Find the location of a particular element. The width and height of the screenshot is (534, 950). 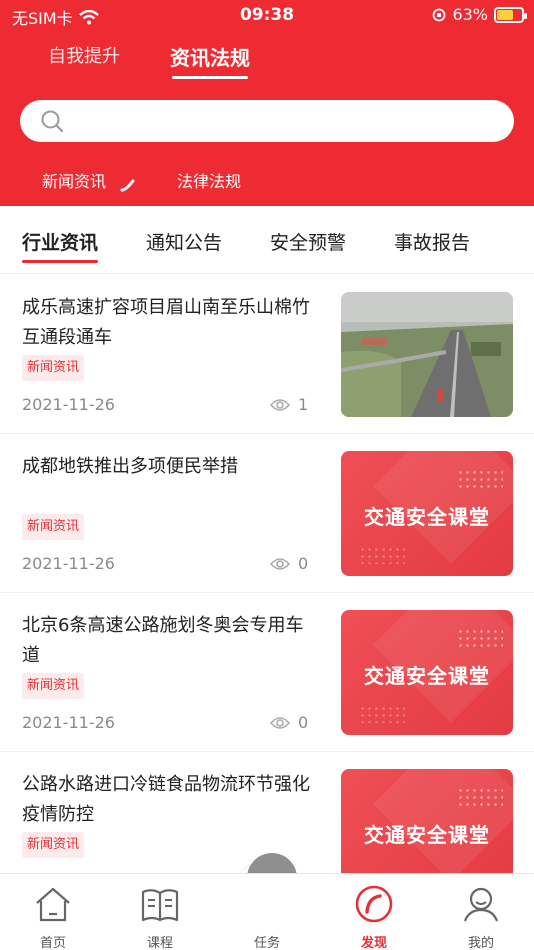

book-icon is located at coordinates (160, 905).